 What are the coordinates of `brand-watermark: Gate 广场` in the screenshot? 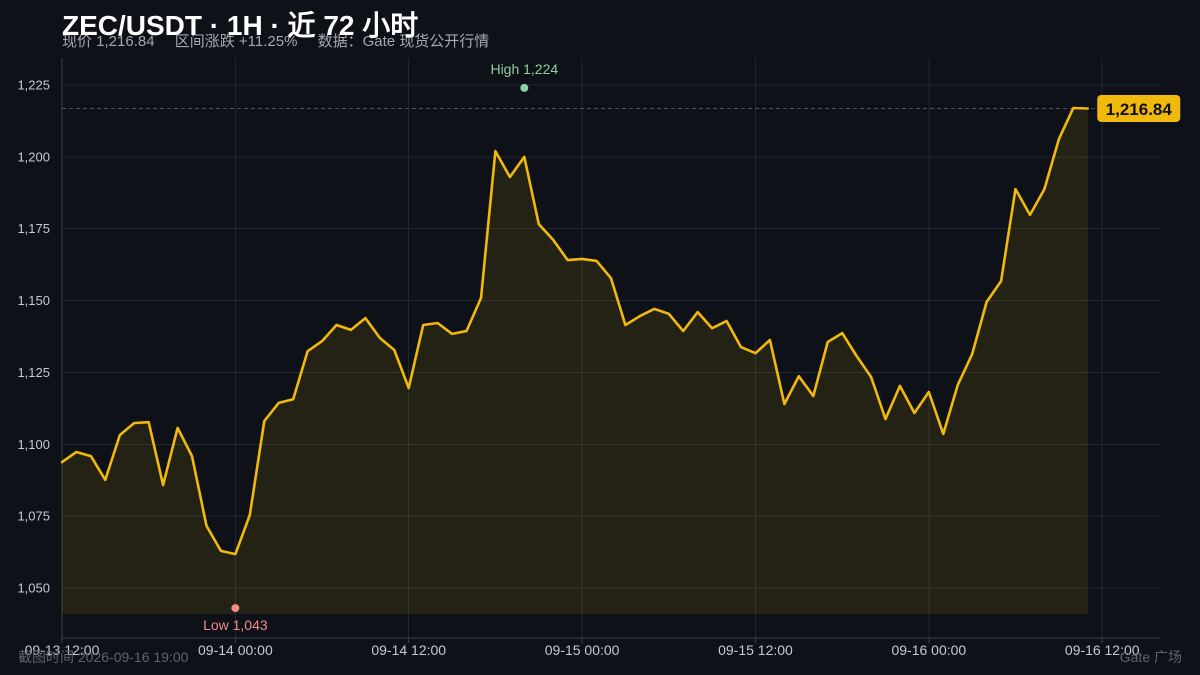 It's located at (1150, 657).